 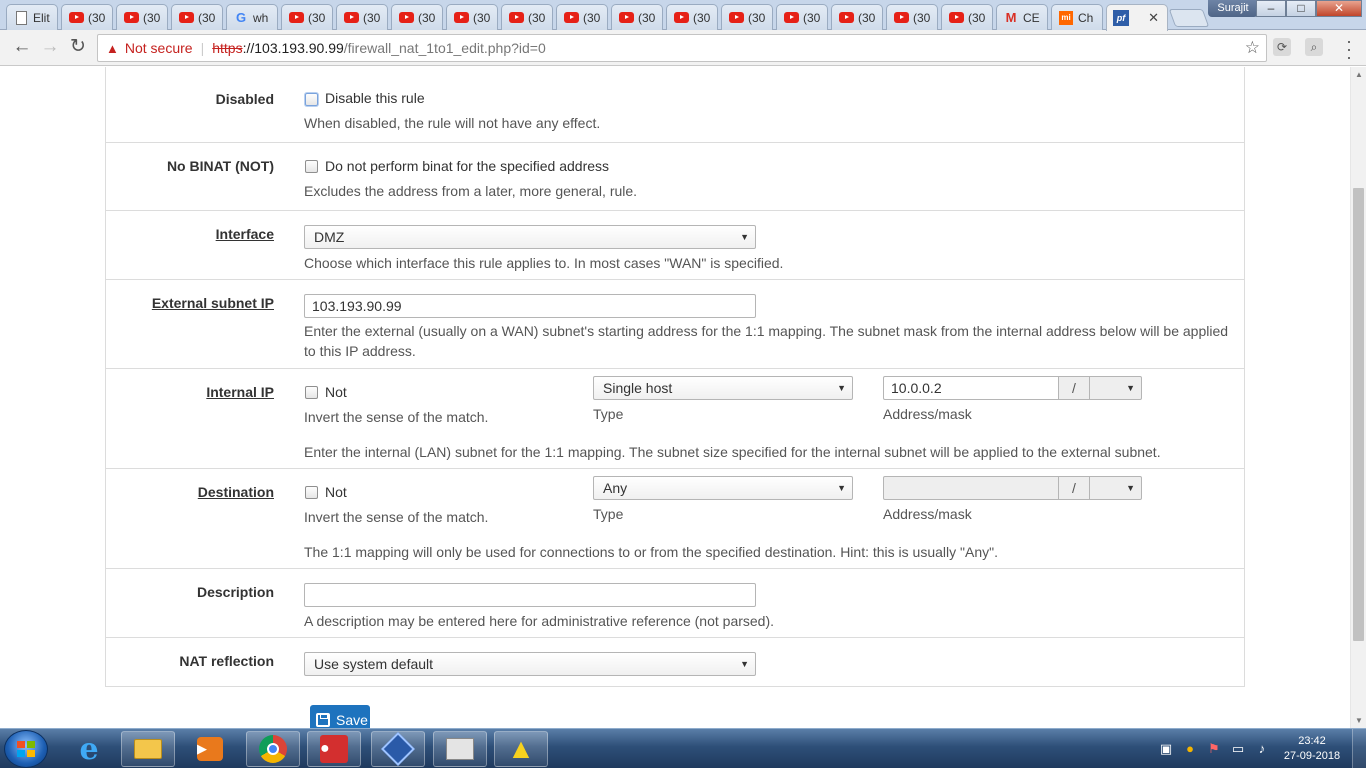 I want to click on destination-mask-slash: /, so click(x=1074, y=488).